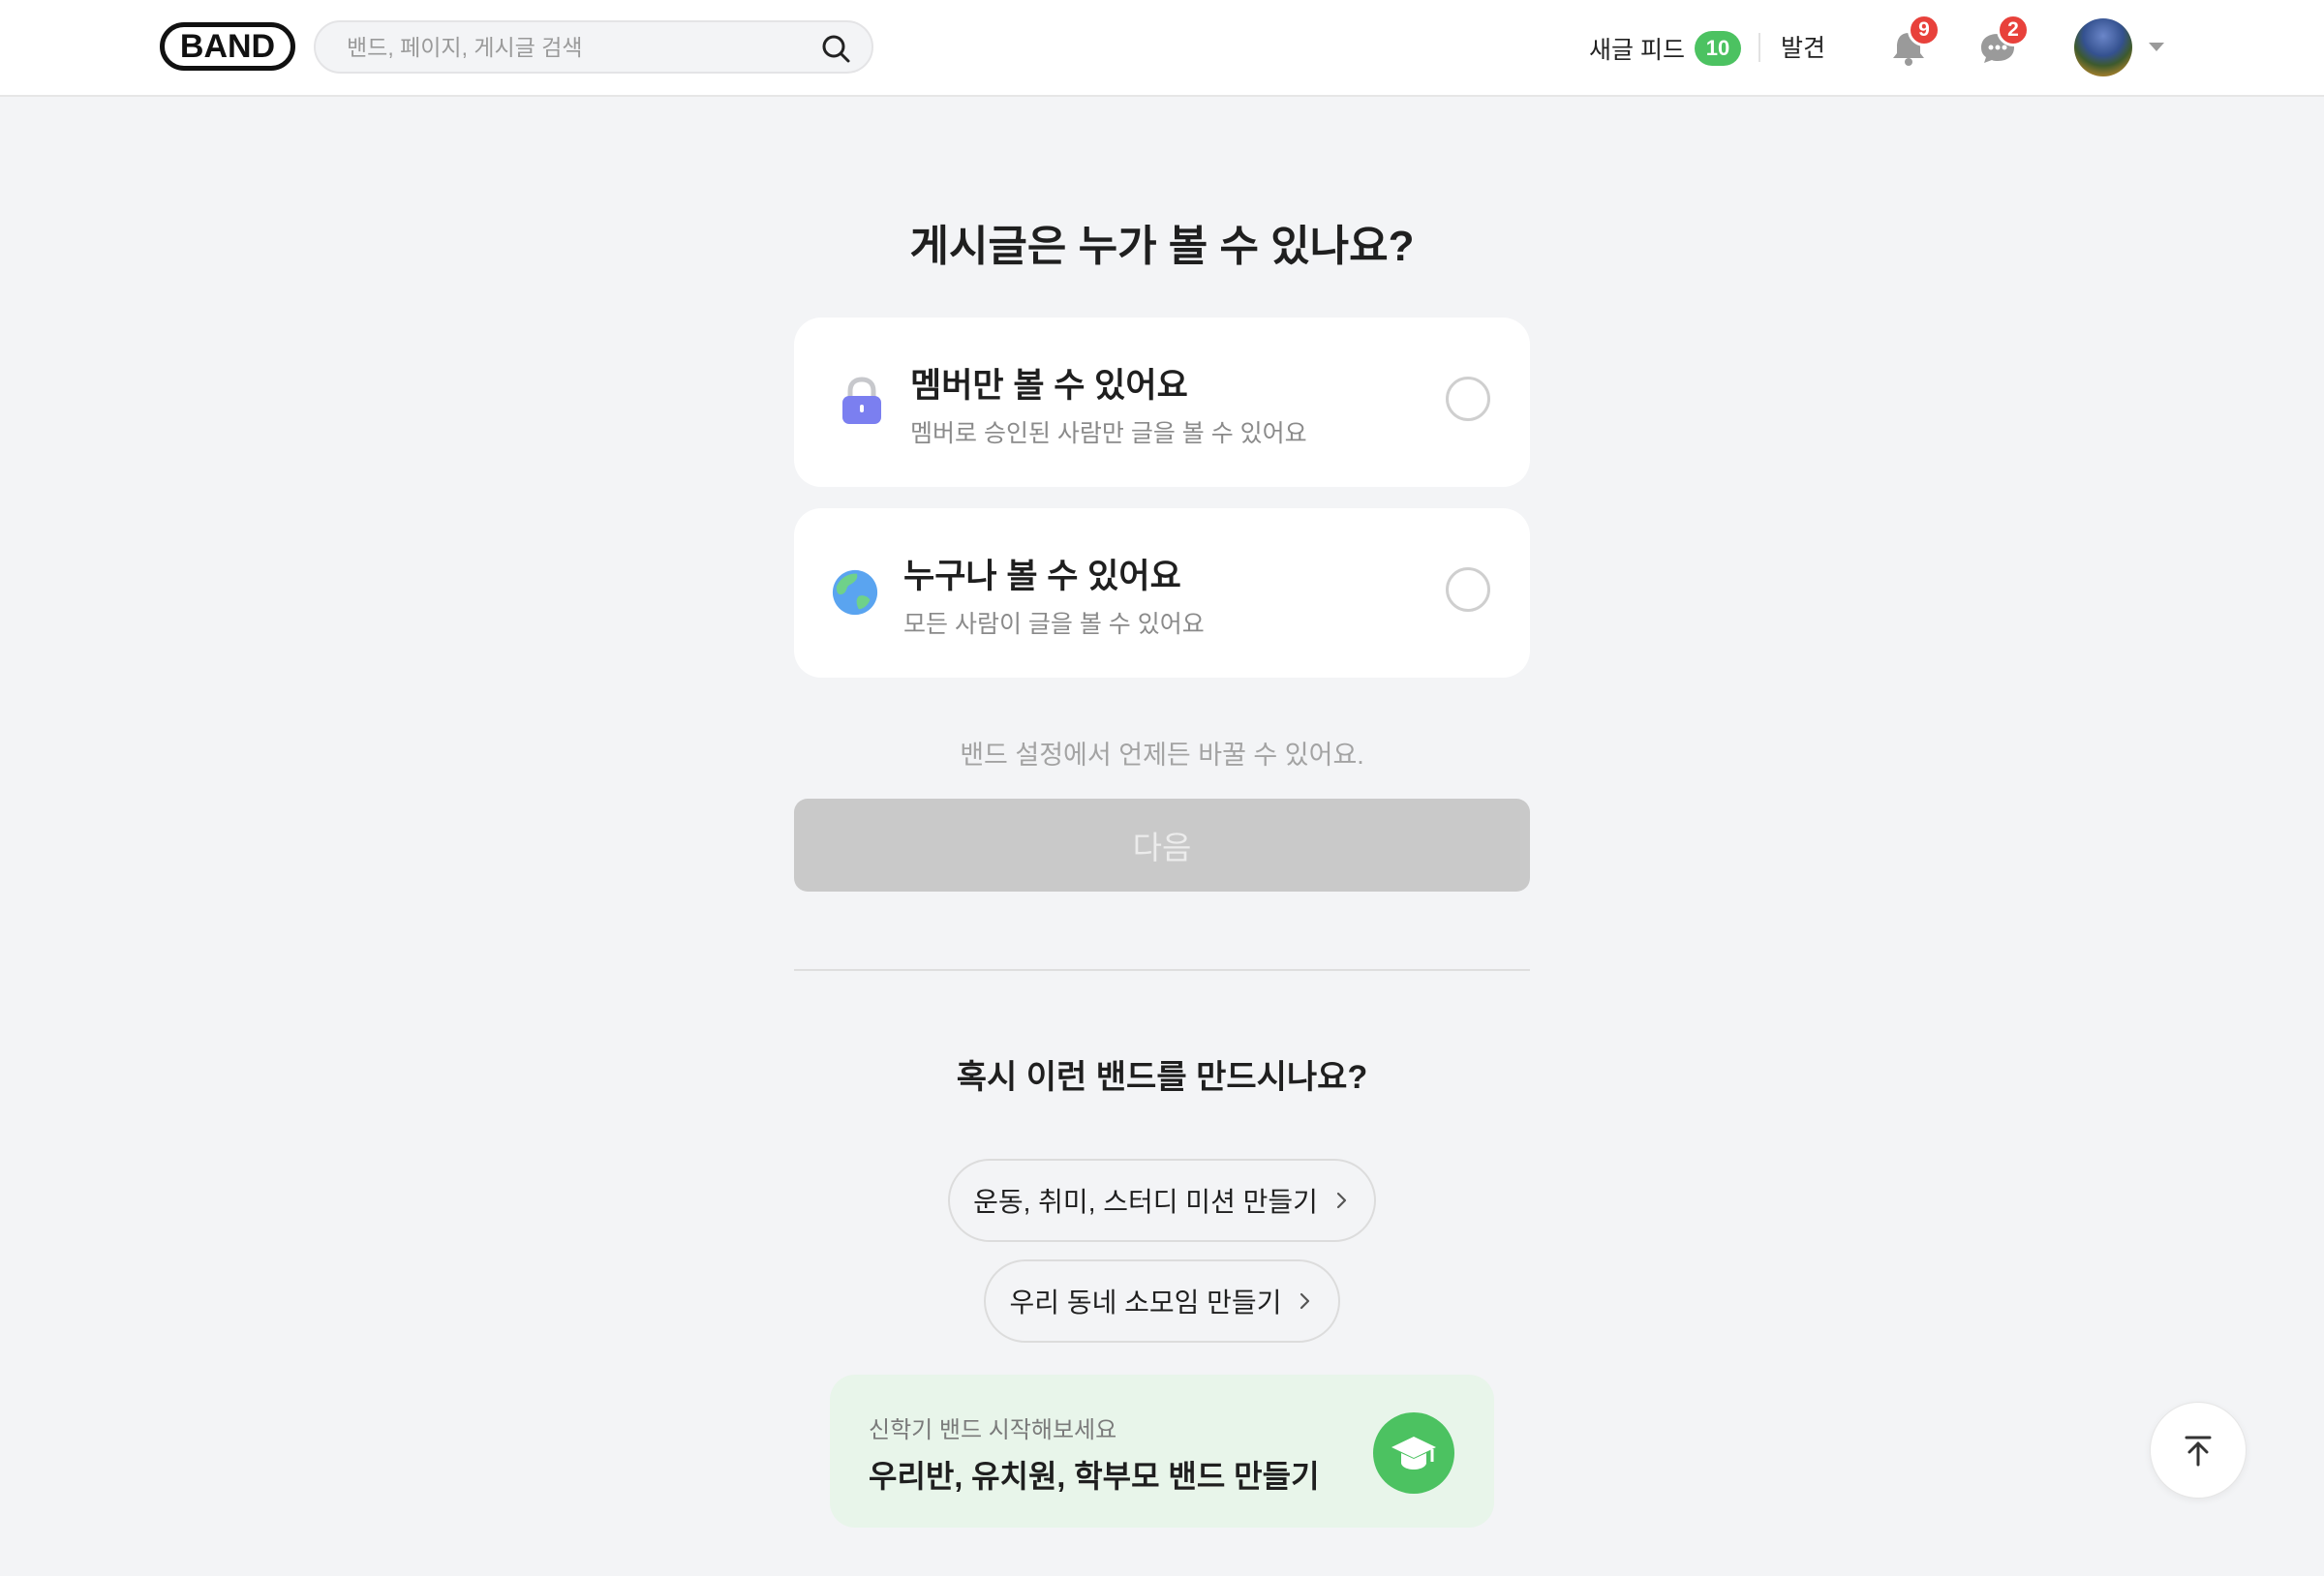  Describe the element at coordinates (1095, 1476) in the screenshot. I see `promo-title: 우리반, 유치원, 학부모 밴드 만들기` at that location.